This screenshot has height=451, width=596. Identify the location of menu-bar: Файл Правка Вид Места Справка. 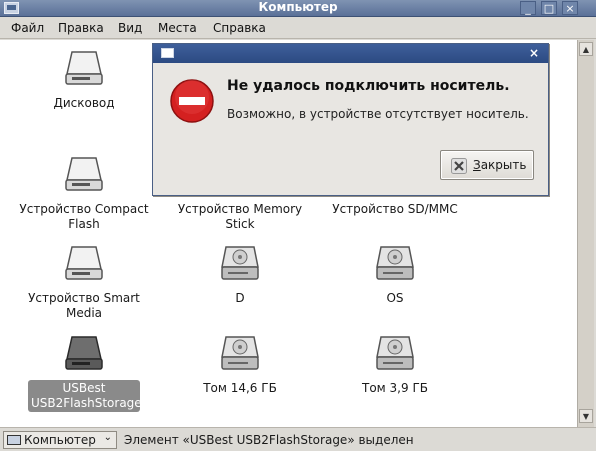
(298, 28).